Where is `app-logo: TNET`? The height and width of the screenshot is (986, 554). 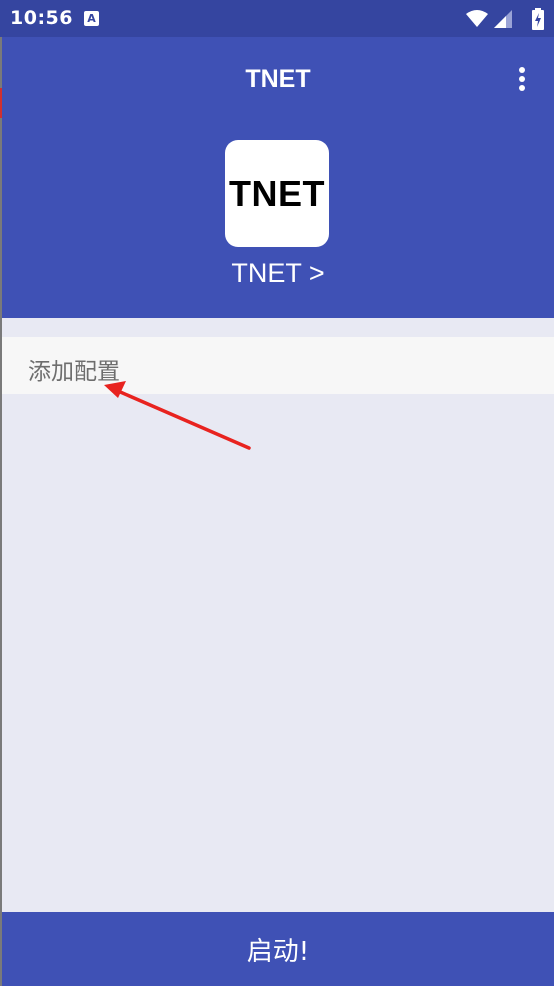
app-logo: TNET is located at coordinates (277, 193).